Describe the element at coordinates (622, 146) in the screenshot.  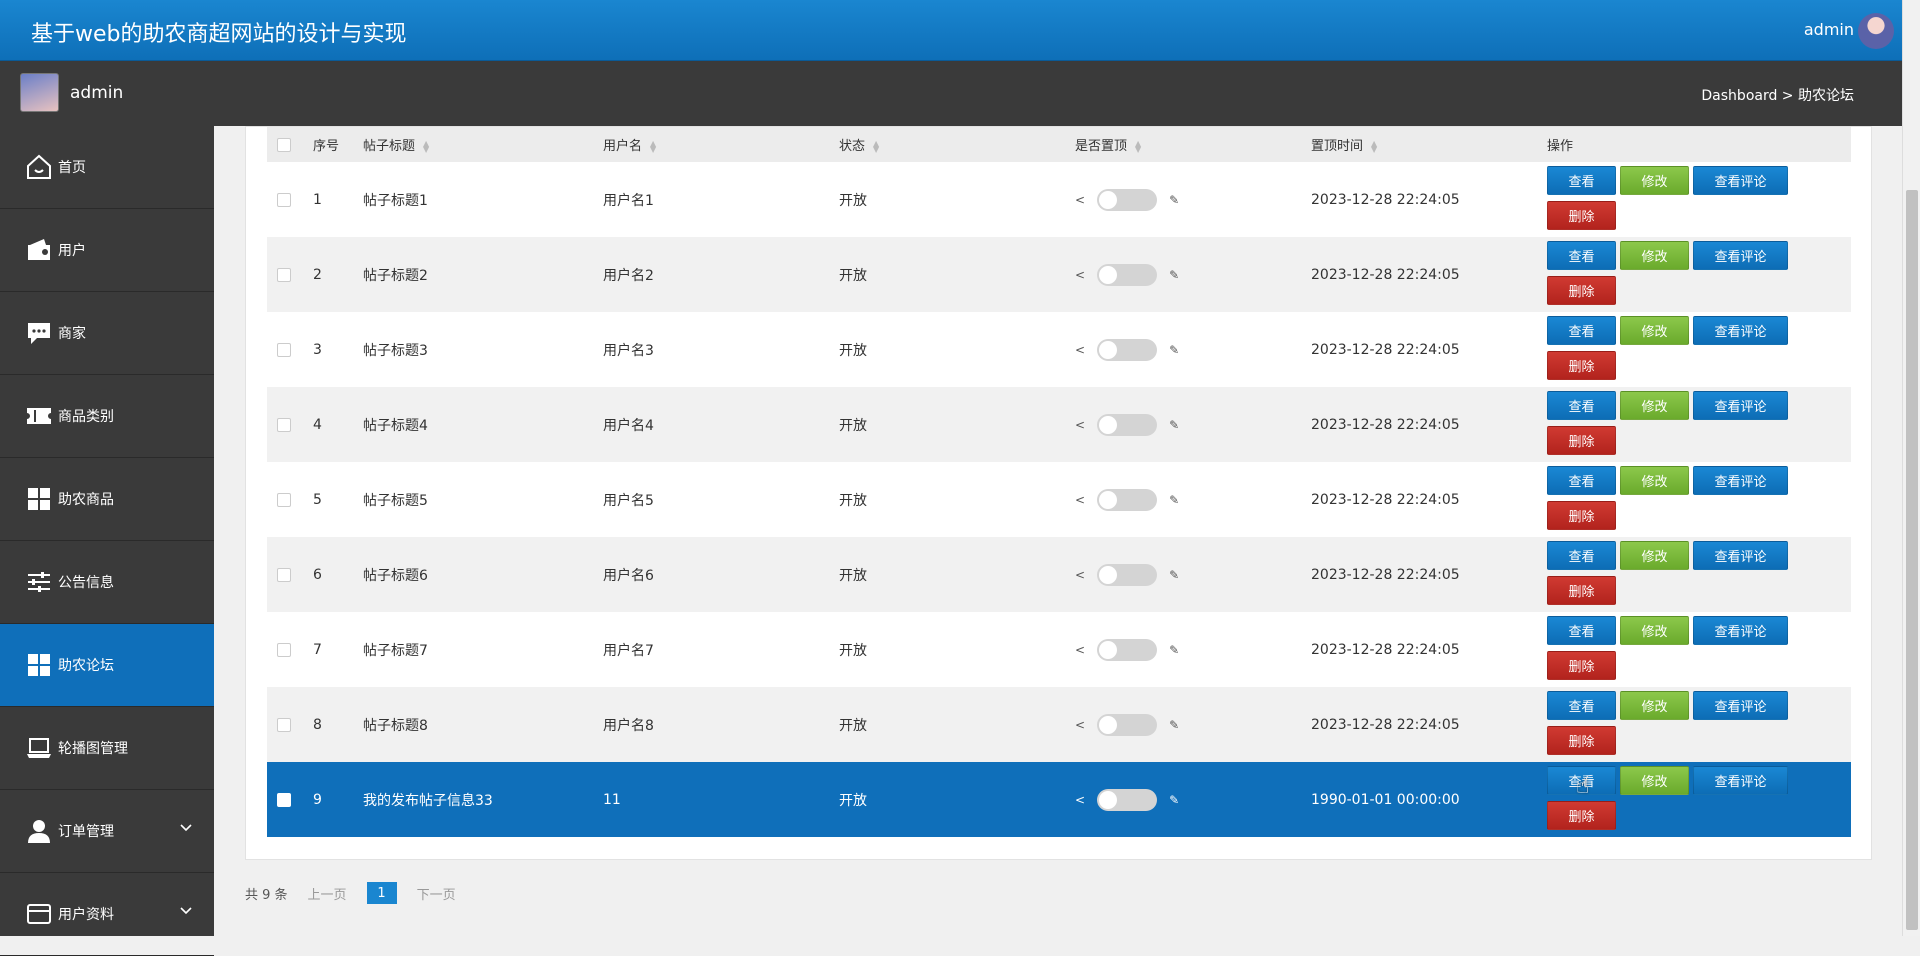
I see `header-username: 用户名` at that location.